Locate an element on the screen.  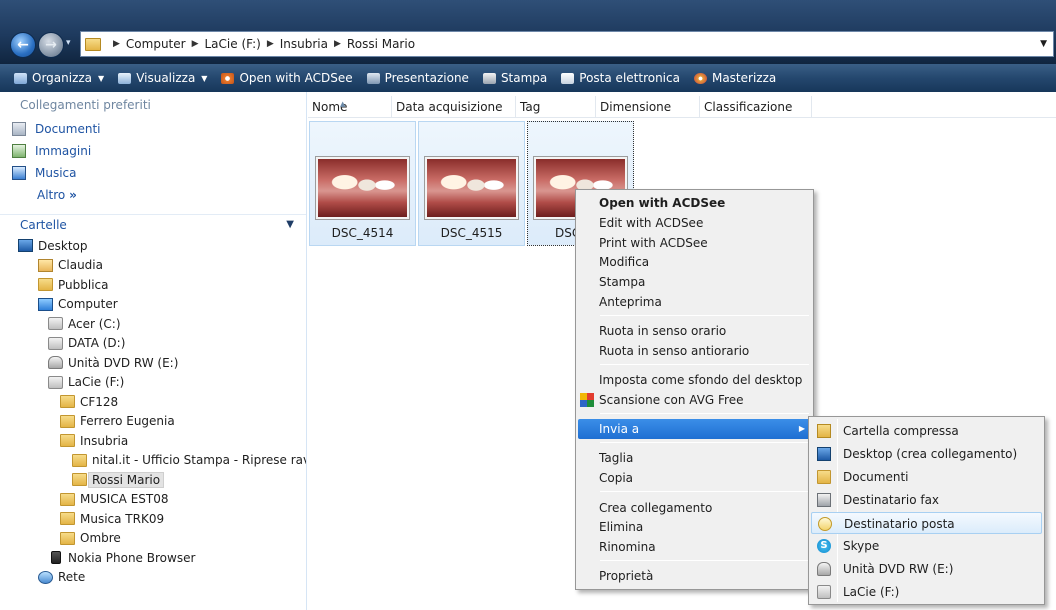
tree-item-desktop: Desktop is located at coordinates (153, 246).